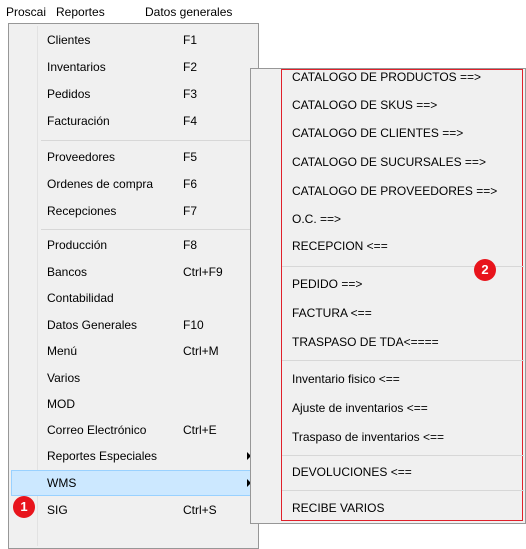  Describe the element at coordinates (327, 284) in the screenshot. I see `submenu-item-pedido: PEDIDO ==>` at that location.